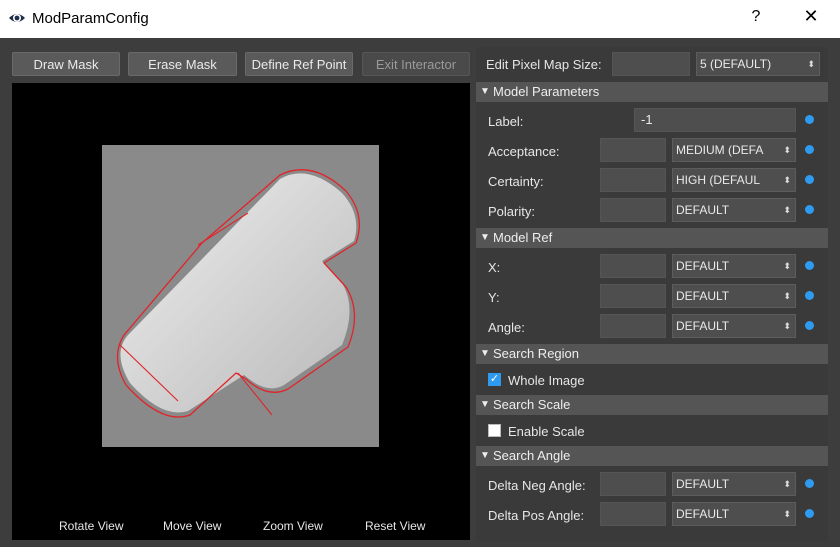 This screenshot has width=840, height=547. What do you see at coordinates (652, 92) in the screenshot?
I see `model-parameters-header: ▼ Model Parameters` at bounding box center [652, 92].